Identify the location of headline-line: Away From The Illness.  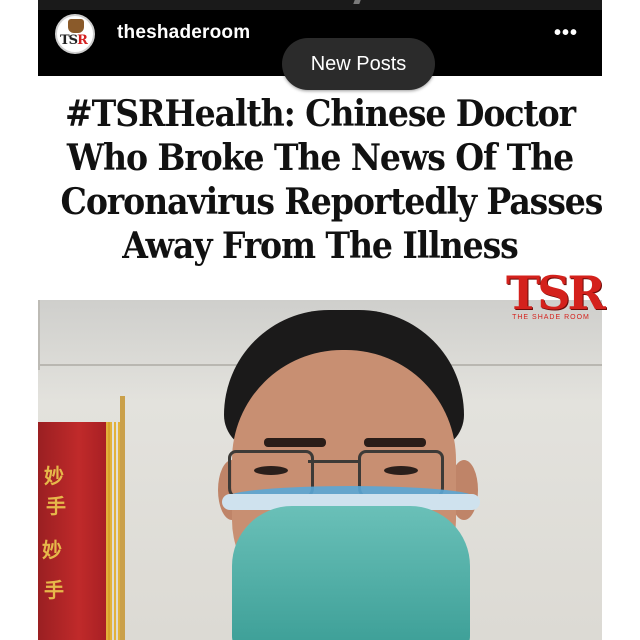
(320, 246).